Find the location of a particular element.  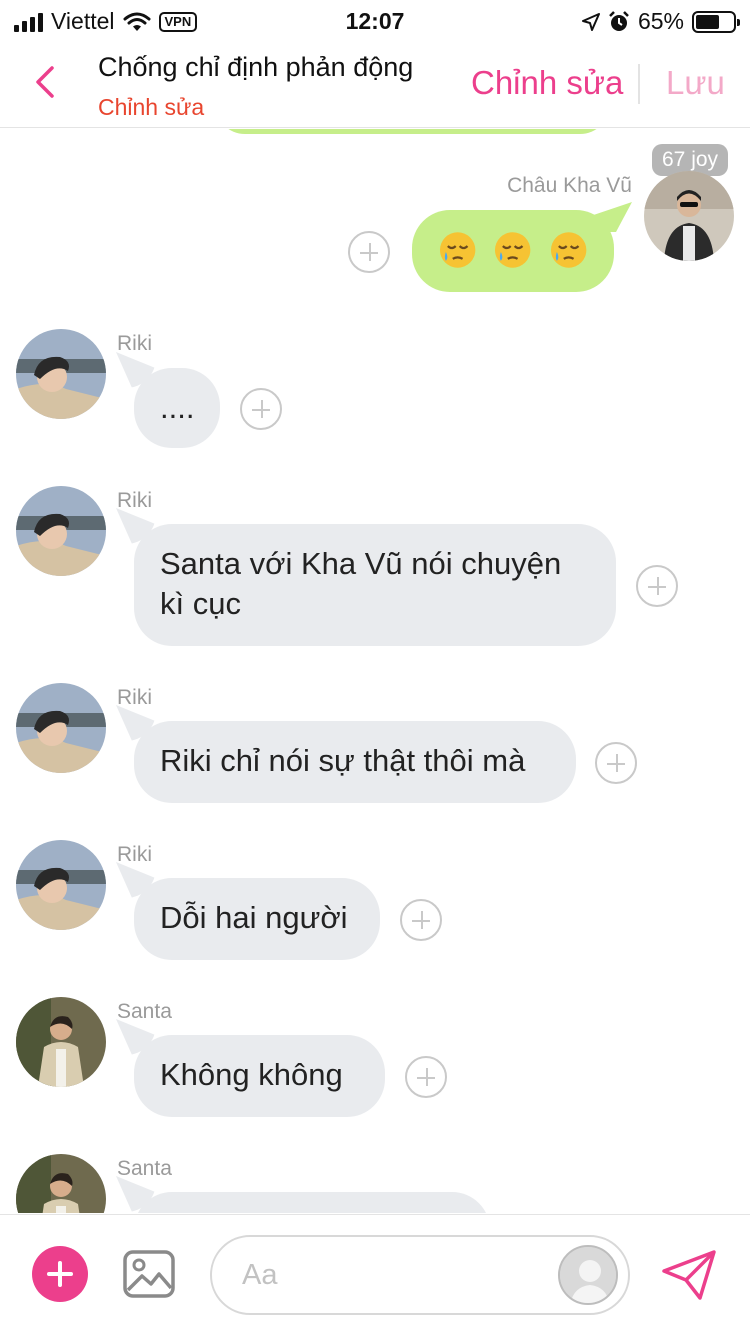

message-incoming: Riki Riki chỉ nói sự thật thôi mà is located at coordinates (375, 748).